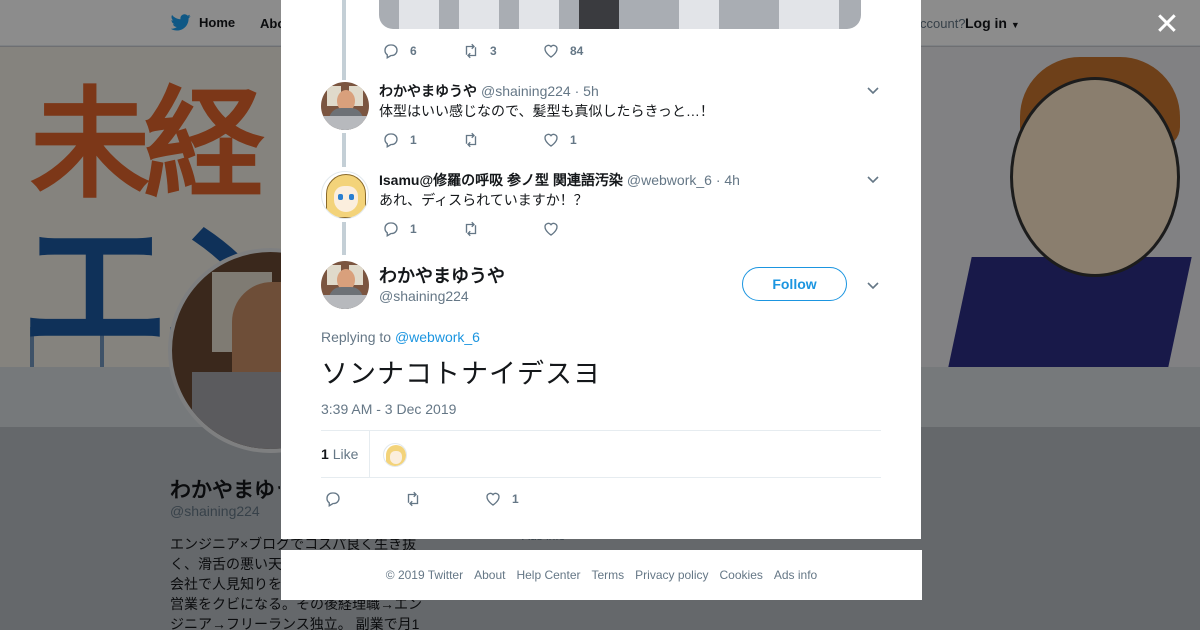 The width and height of the screenshot is (1200, 630). Describe the element at coordinates (546, 111) in the screenshot. I see `tweet-text: 体型はいい感じなので、髪型も真似したらきっと…！` at that location.